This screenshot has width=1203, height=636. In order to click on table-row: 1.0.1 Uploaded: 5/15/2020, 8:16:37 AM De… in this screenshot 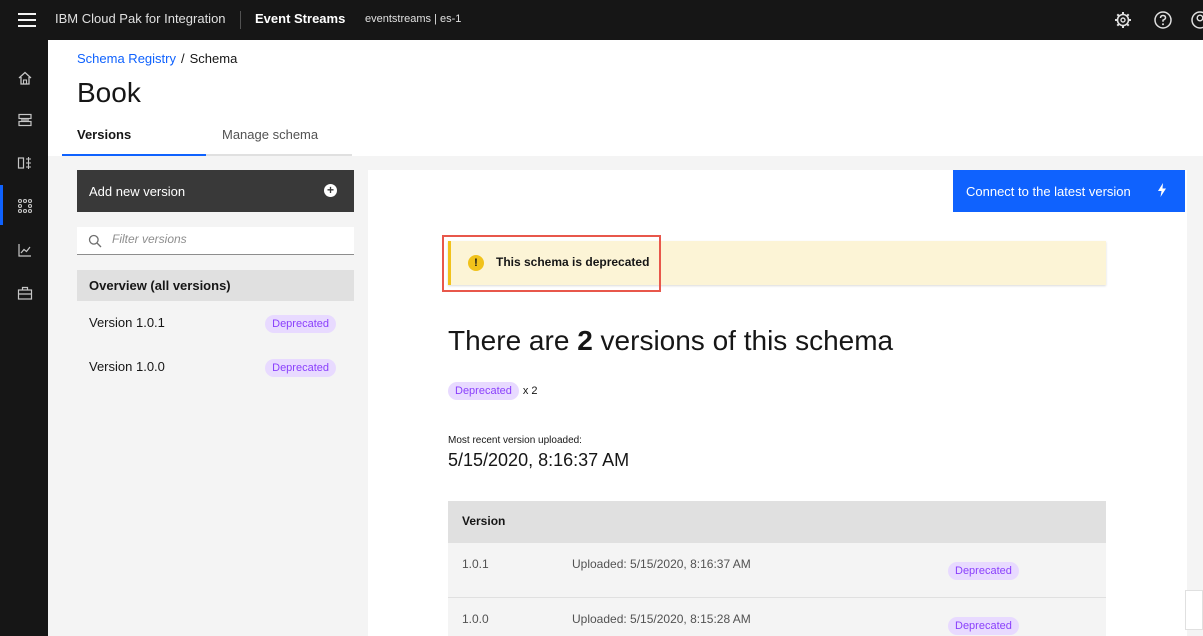, I will do `click(777, 570)`.